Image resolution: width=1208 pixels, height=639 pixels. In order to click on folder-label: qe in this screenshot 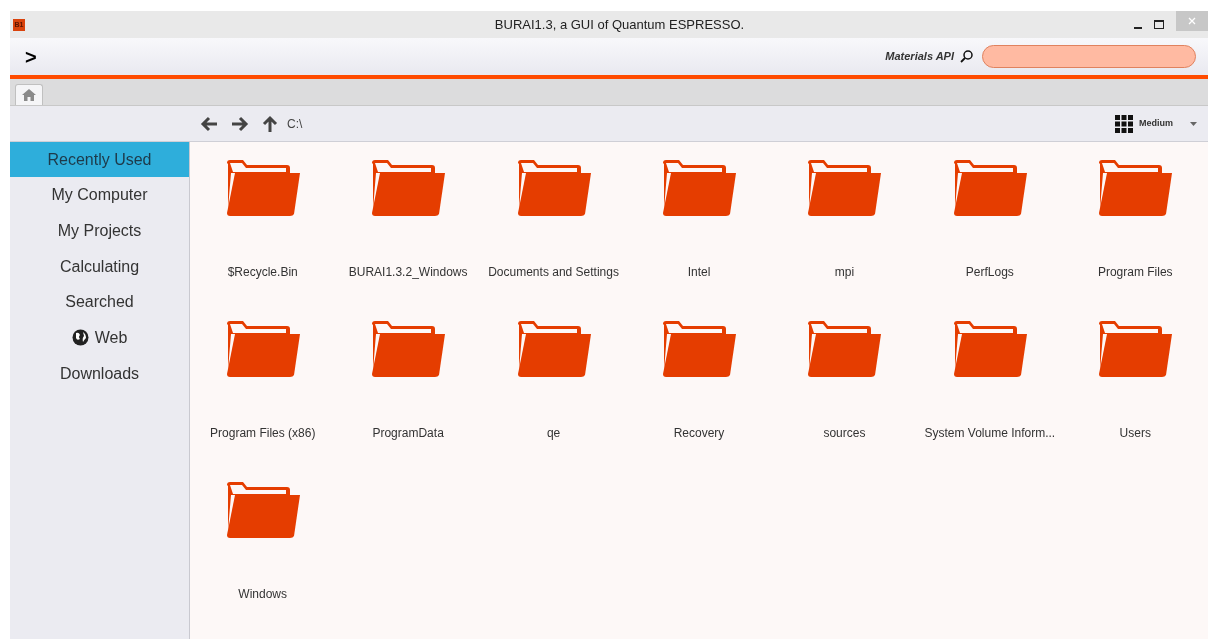, I will do `click(553, 433)`.